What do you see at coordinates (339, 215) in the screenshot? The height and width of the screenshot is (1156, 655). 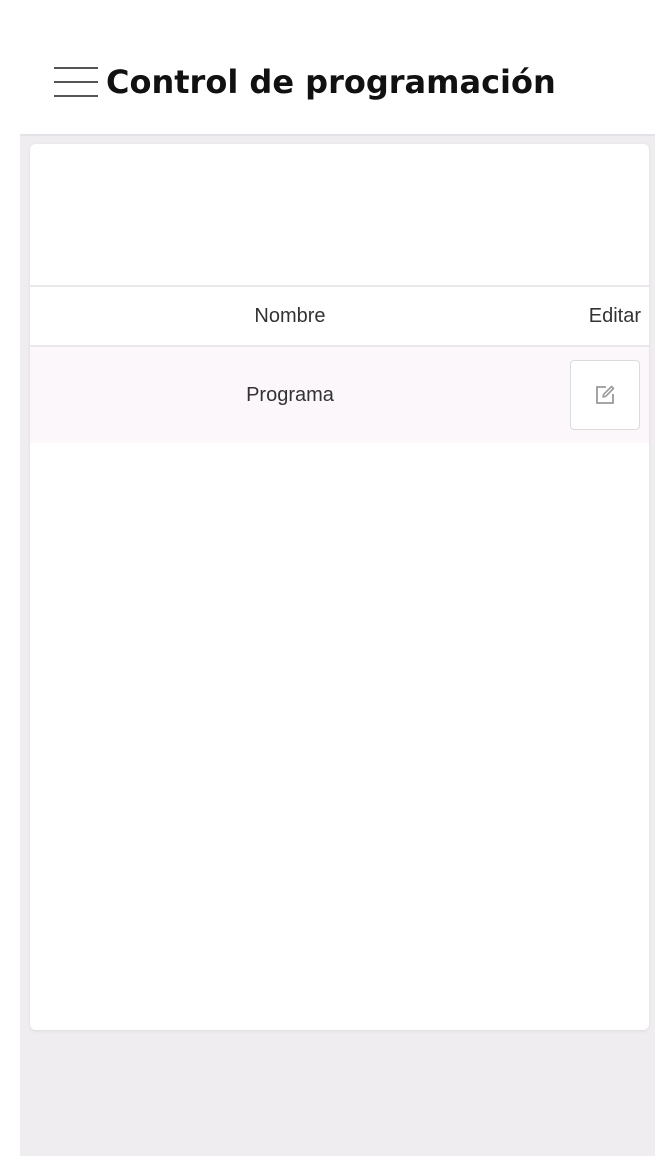 I see `card-toolbar-area` at bounding box center [339, 215].